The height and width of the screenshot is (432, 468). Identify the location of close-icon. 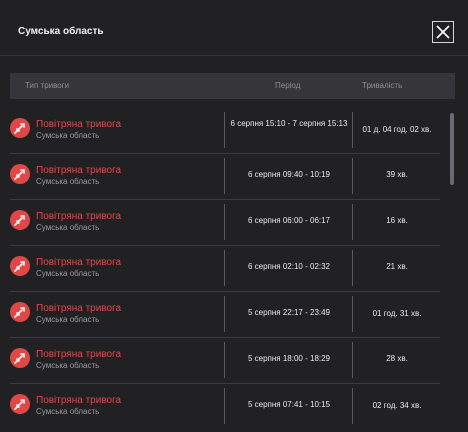
(443, 32).